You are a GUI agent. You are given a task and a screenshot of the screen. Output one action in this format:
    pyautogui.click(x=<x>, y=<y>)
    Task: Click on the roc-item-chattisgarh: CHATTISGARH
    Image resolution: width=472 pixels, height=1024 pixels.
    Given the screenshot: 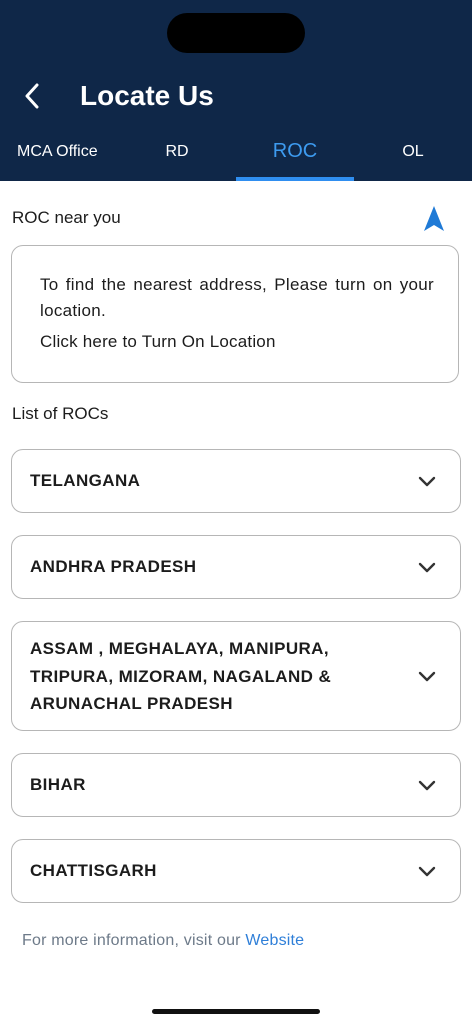 What is the action you would take?
    pyautogui.click(x=236, y=871)
    